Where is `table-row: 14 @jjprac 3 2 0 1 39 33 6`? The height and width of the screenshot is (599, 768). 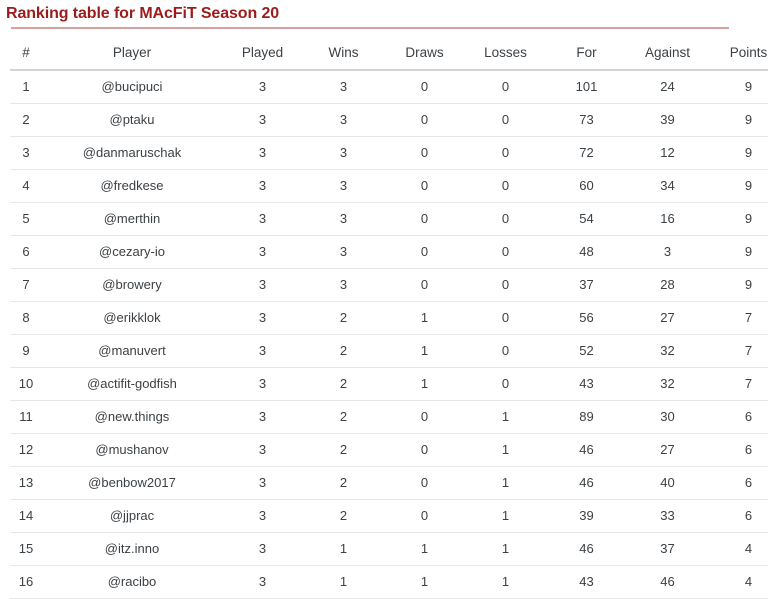
table-row: 14 @jjprac 3 2 0 1 39 33 6 is located at coordinates (389, 516).